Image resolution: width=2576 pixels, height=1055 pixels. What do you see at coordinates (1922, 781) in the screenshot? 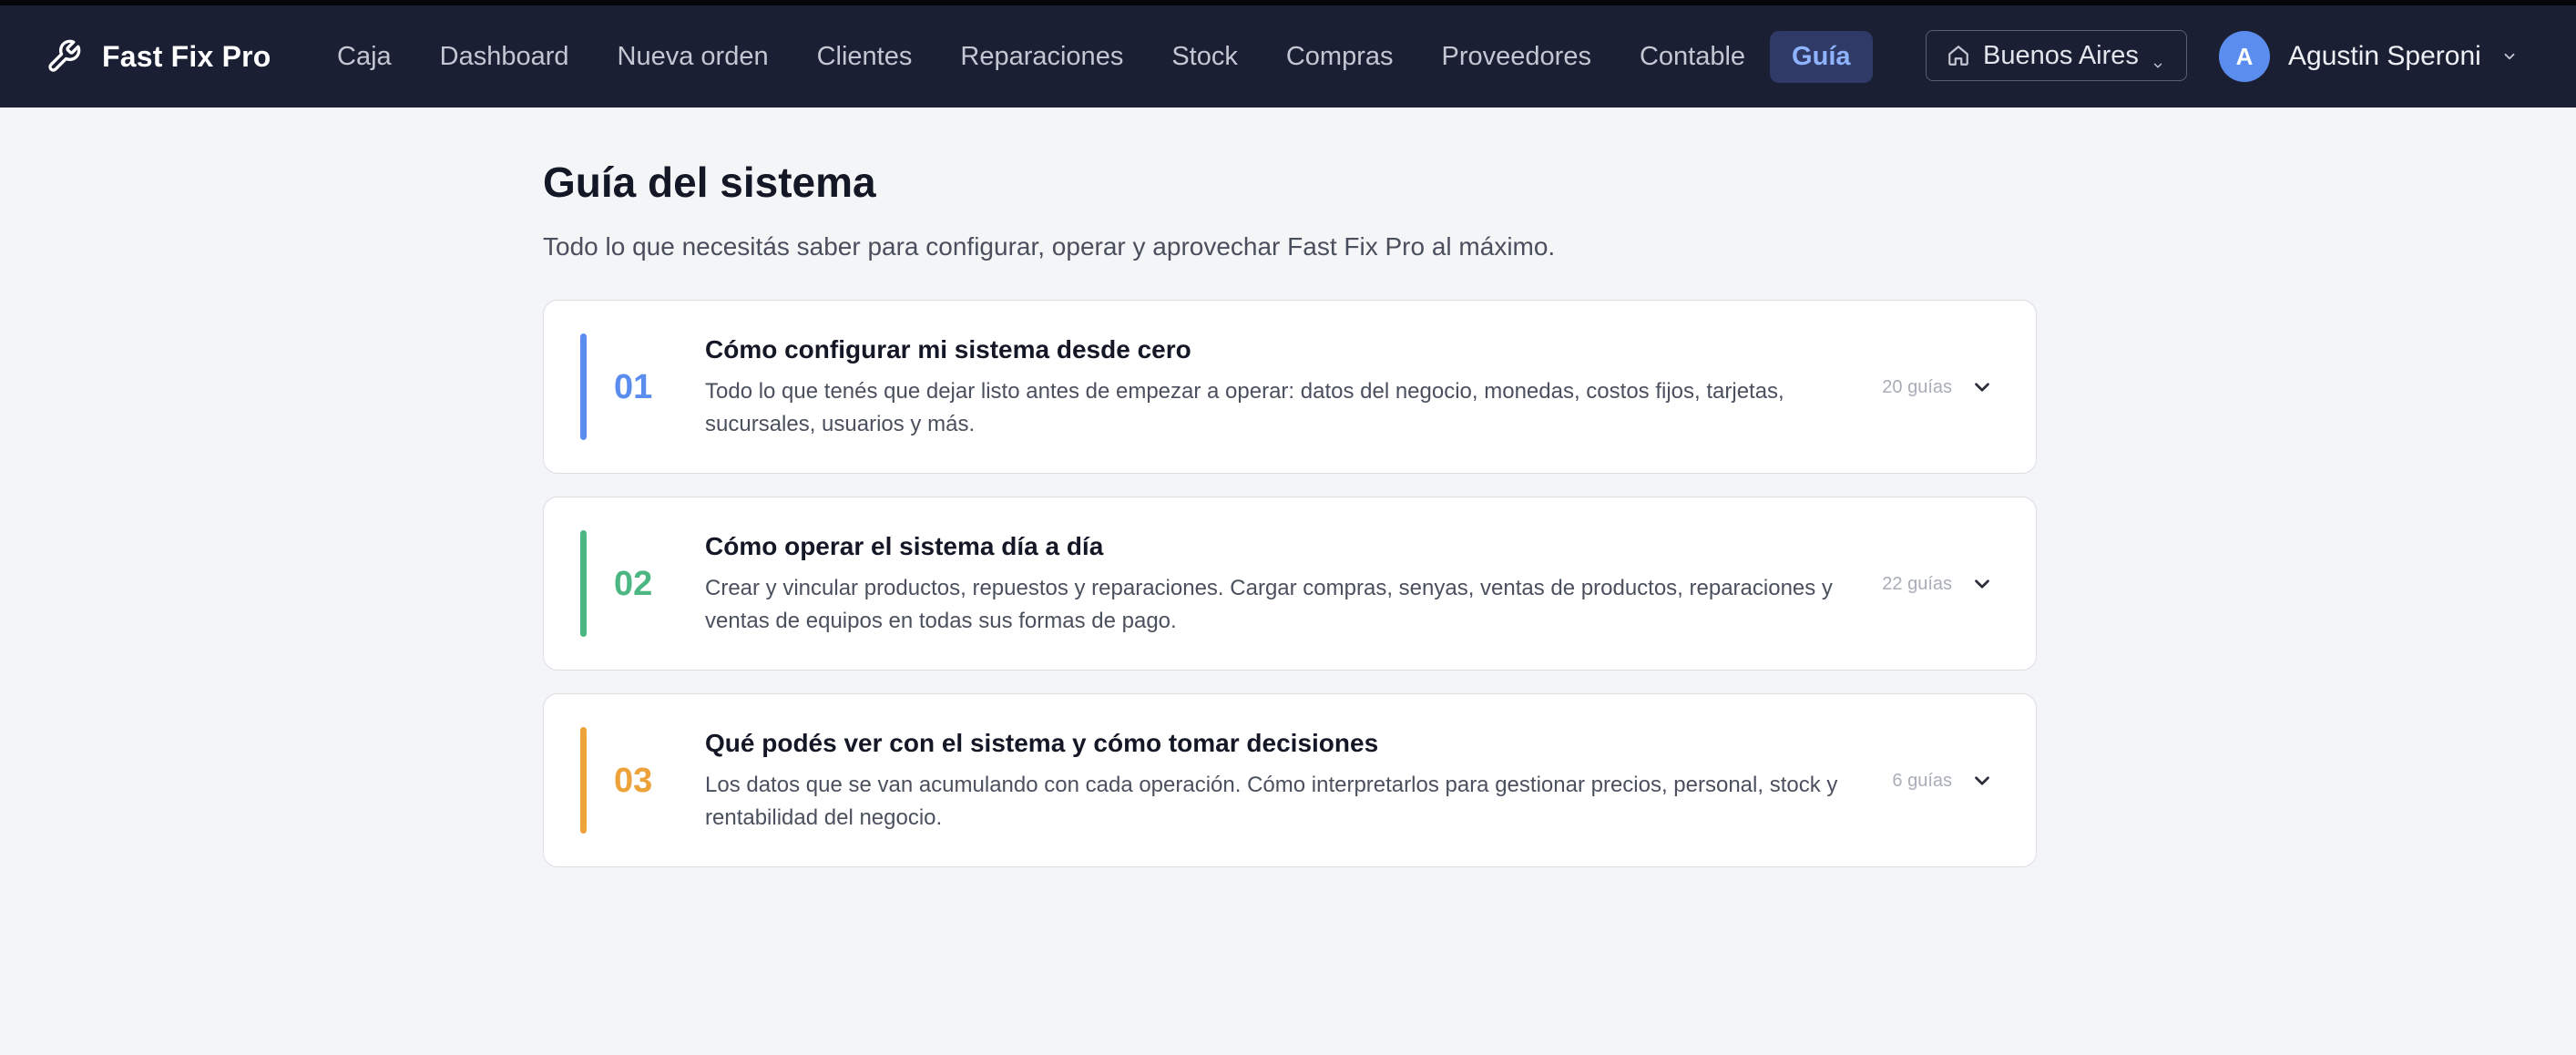
I see `section-guide-count: 6 guías` at bounding box center [1922, 781].